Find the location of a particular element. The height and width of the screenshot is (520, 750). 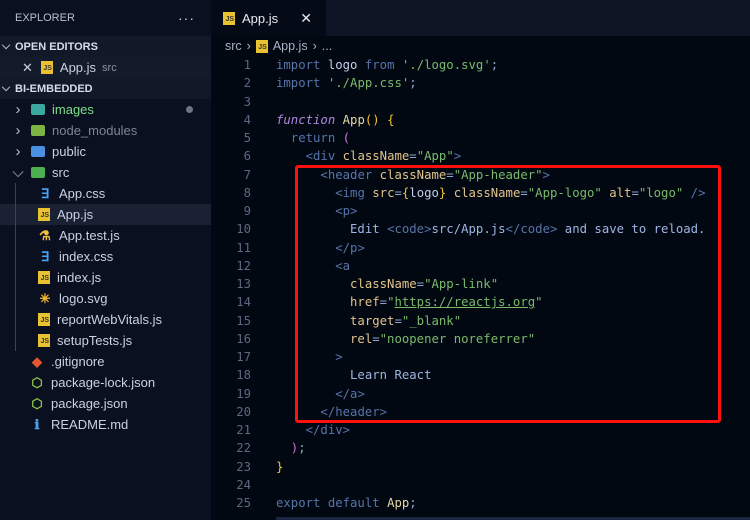

code-line: 24 is located at coordinates (480, 485).